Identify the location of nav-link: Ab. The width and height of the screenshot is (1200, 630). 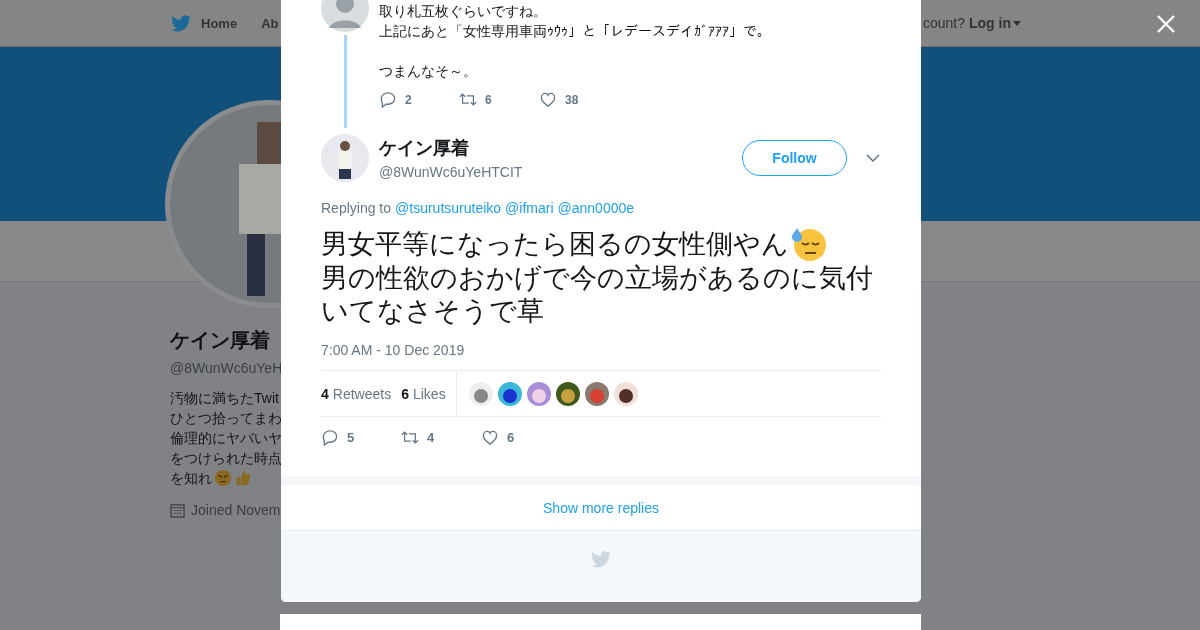
(270, 23).